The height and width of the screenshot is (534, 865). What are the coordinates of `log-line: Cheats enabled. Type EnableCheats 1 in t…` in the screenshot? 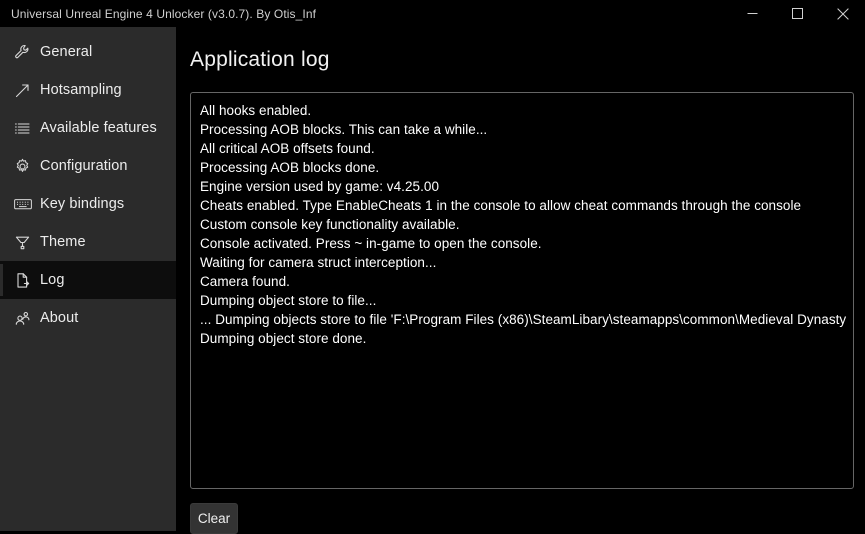 It's located at (501, 205).